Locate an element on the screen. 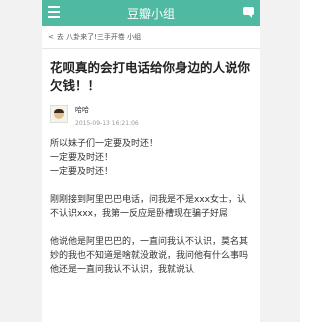 The height and width of the screenshot is (322, 320). author-info: 哈哈 2015-09-13 16:21:06 is located at coordinates (107, 117).